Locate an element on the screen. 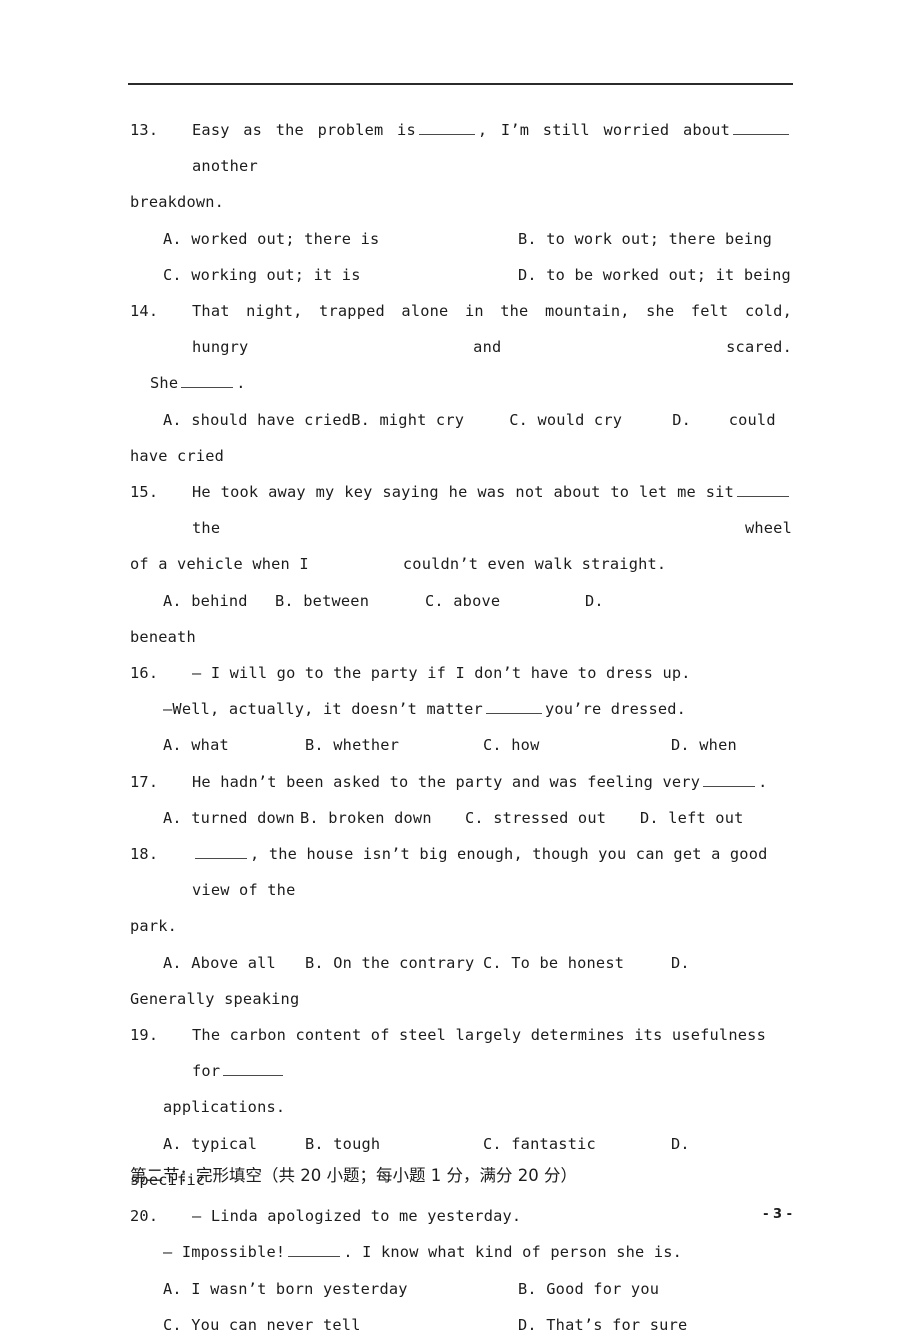  question-13-option-c: C. working out; it is is located at coordinates (324, 275).